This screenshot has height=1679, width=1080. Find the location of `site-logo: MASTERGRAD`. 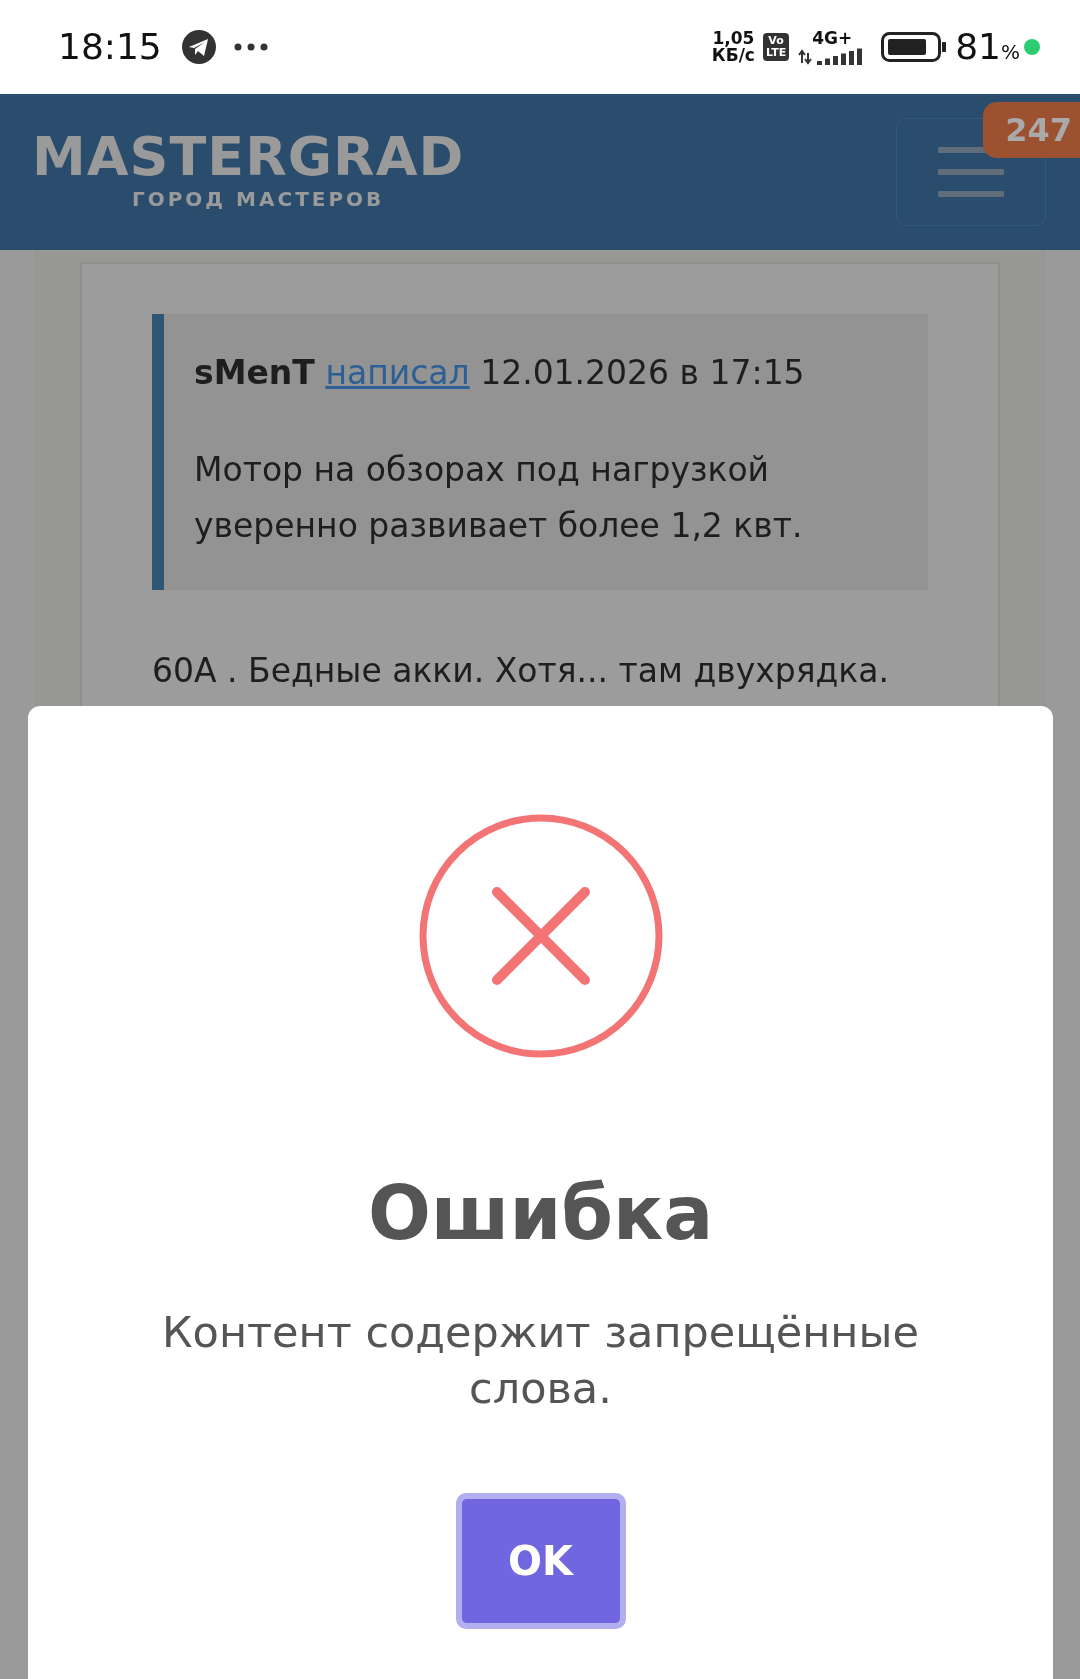

site-logo: MASTERGRAD is located at coordinates (248, 157).